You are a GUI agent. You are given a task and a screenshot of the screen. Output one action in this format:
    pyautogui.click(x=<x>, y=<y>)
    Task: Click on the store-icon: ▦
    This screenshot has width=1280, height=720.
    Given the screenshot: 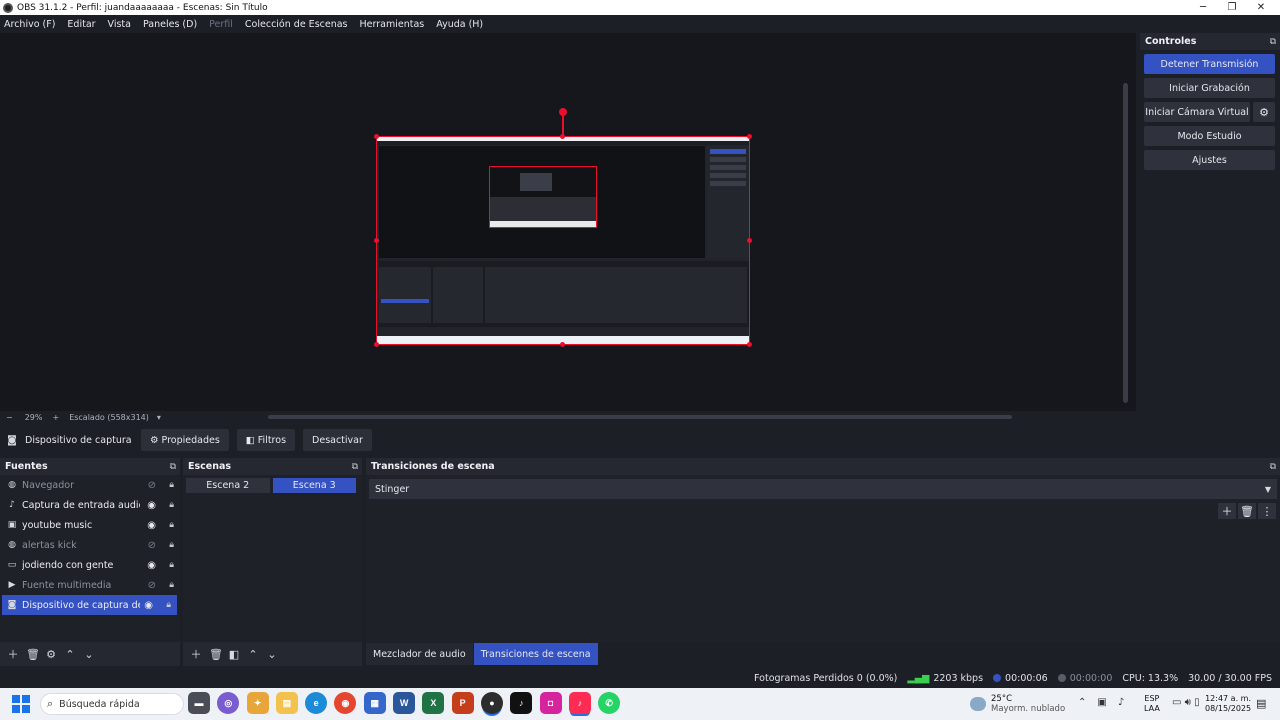 What is the action you would take?
    pyautogui.click(x=374, y=703)
    